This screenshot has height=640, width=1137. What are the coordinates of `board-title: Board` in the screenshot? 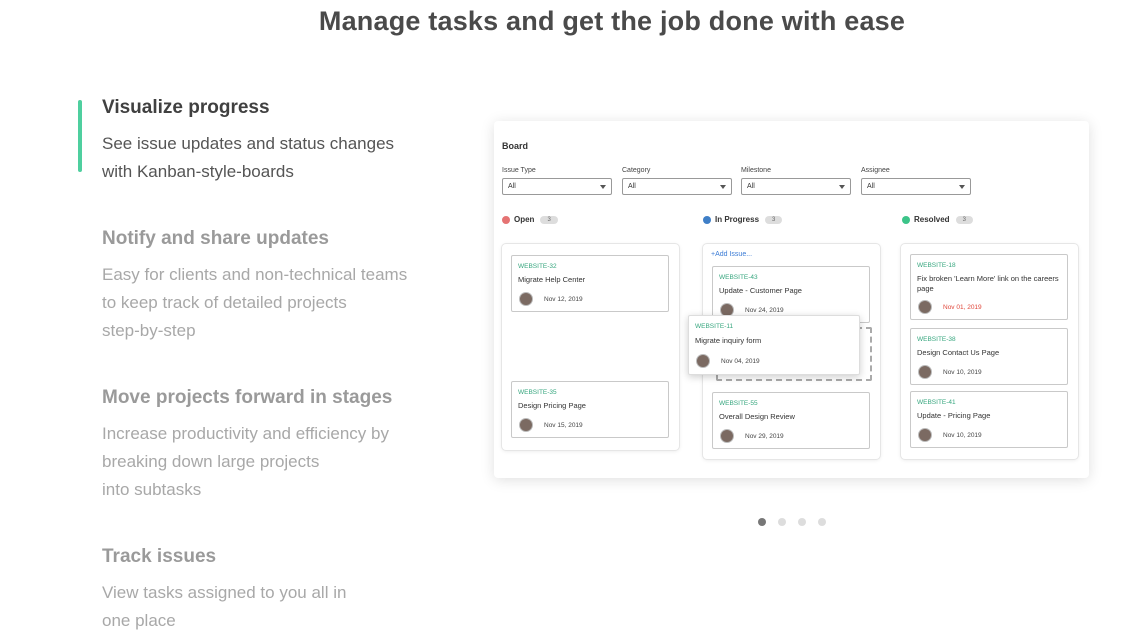 It's located at (515, 146).